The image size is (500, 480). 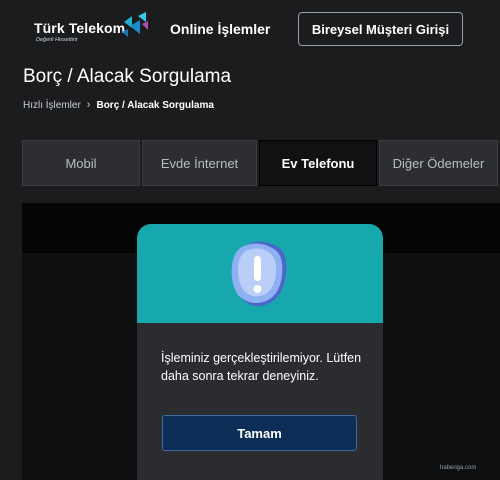 What do you see at coordinates (380, 29) in the screenshot?
I see `customer-login-button: Bireysel Müşteri Girişi` at bounding box center [380, 29].